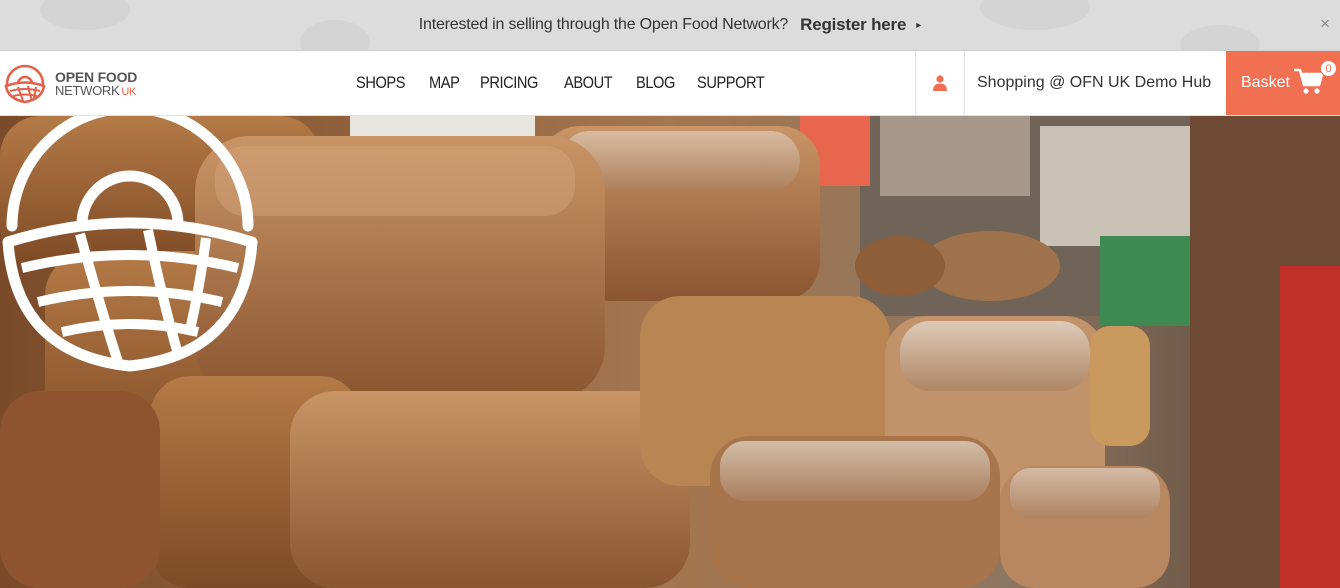 The height and width of the screenshot is (588, 1340). I want to click on ofn-logo: OPEN FOOD NETWORK UK, so click(73, 84).